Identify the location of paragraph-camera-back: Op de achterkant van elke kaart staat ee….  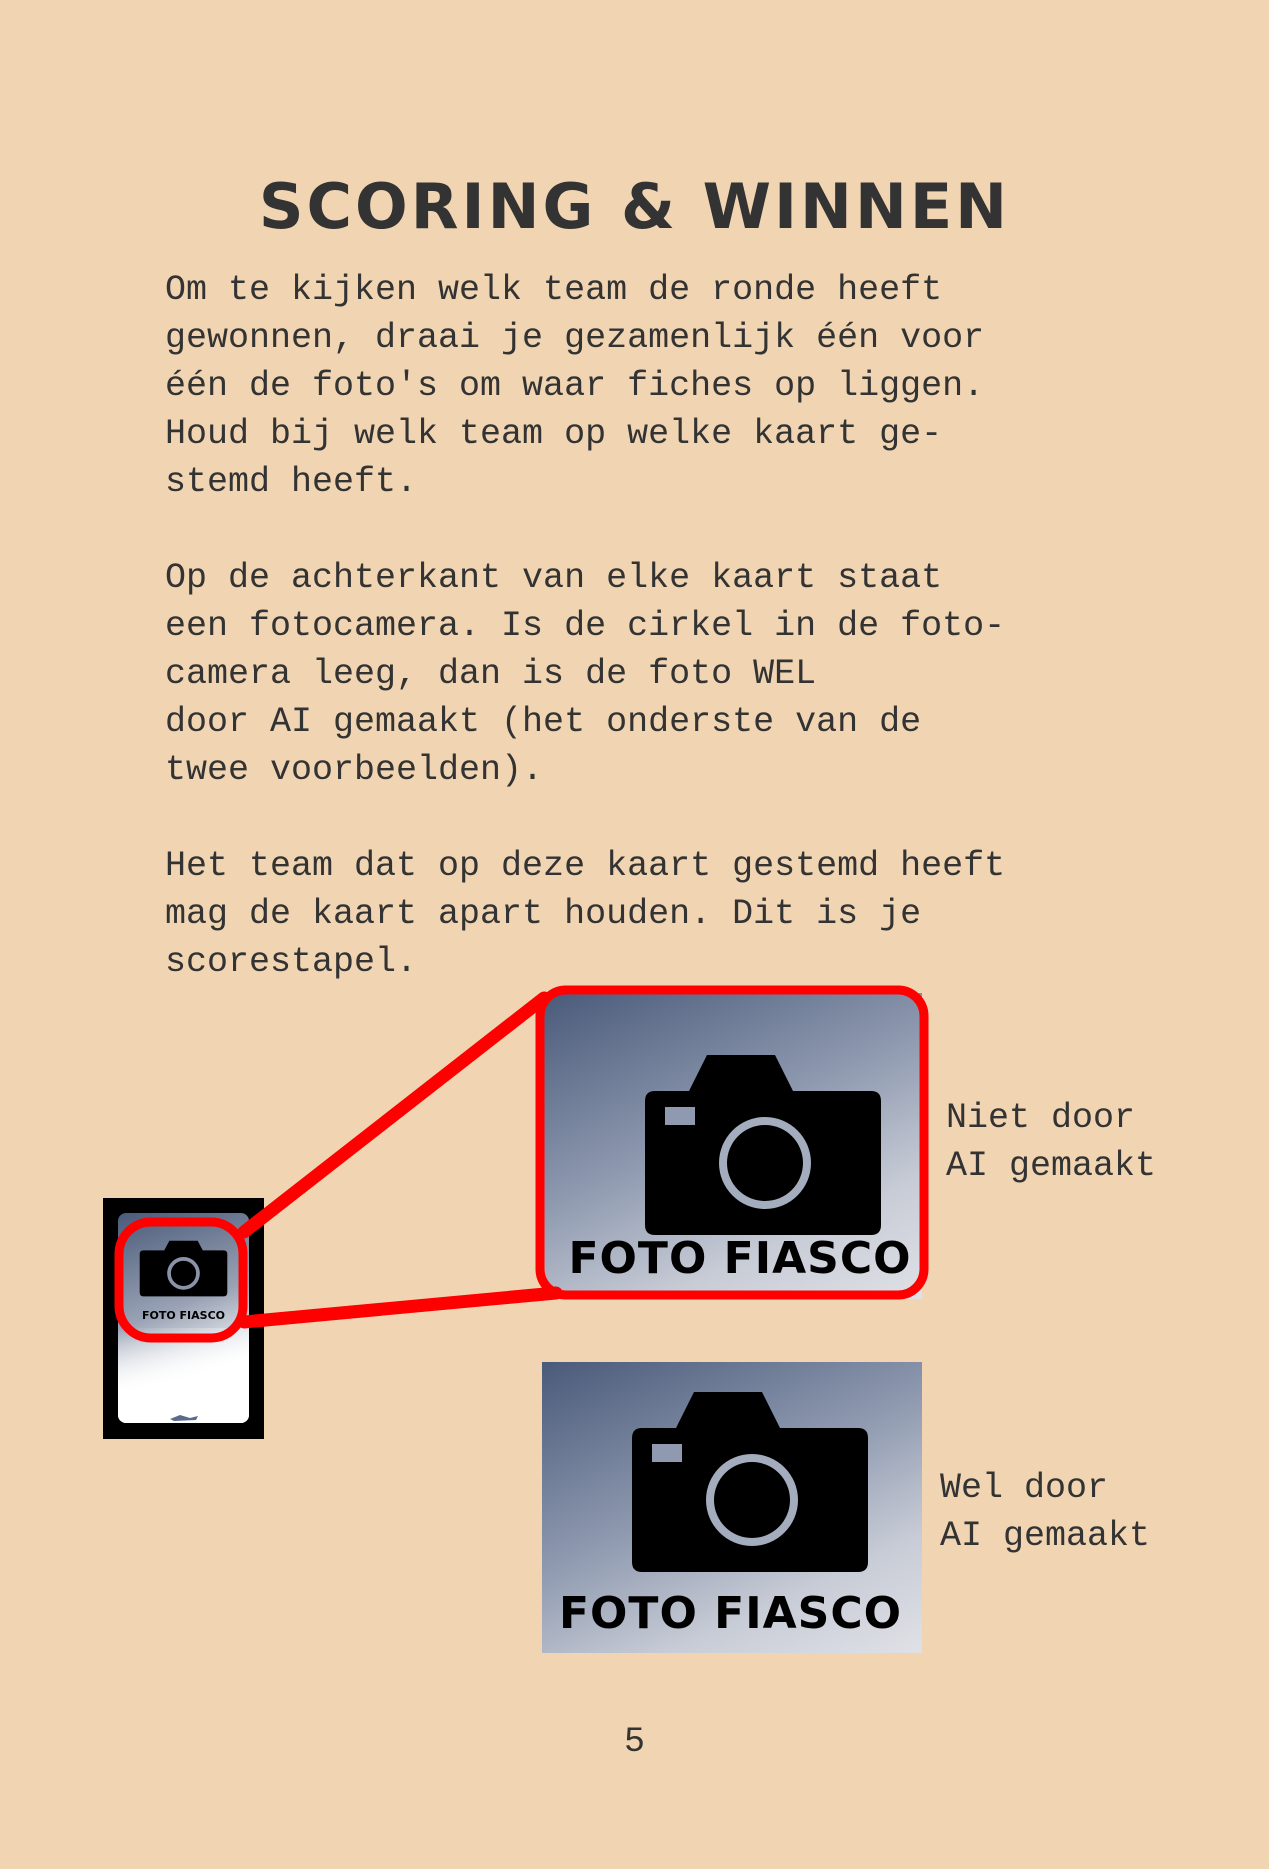
(585, 674).